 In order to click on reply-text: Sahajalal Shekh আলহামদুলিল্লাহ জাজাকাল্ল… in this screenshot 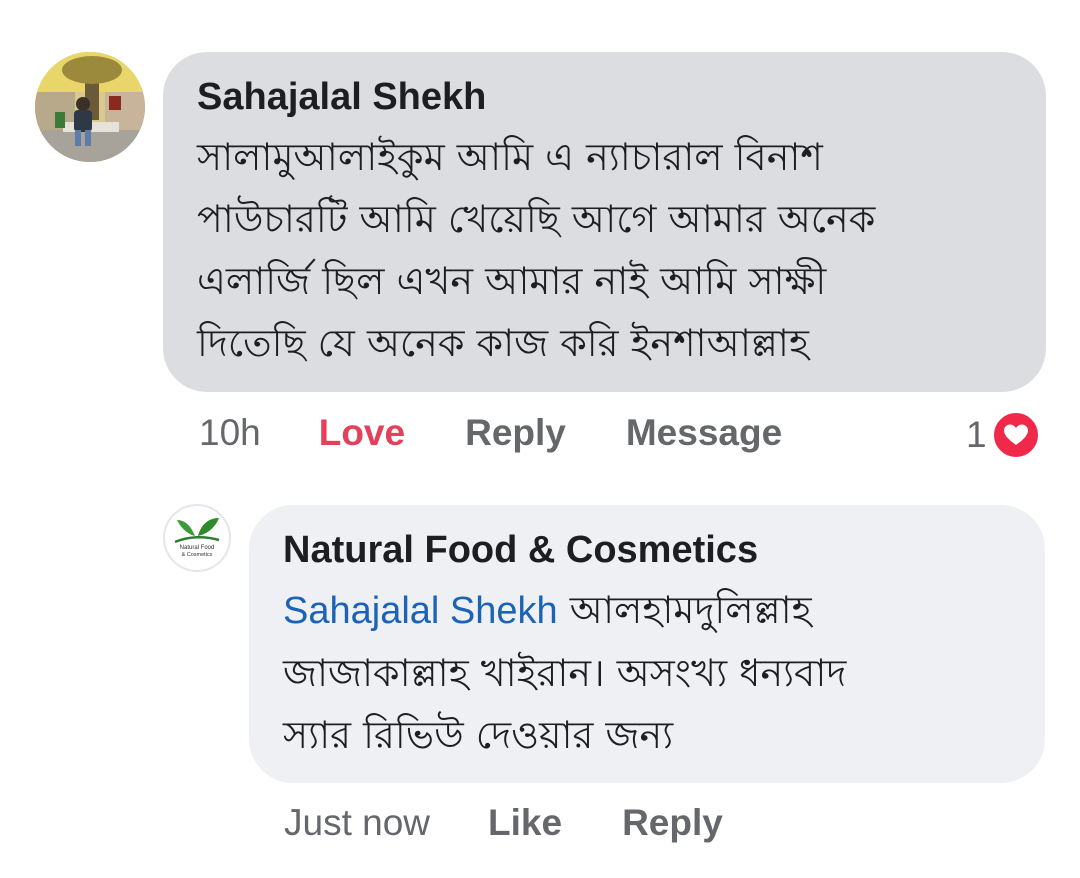, I will do `click(647, 672)`.